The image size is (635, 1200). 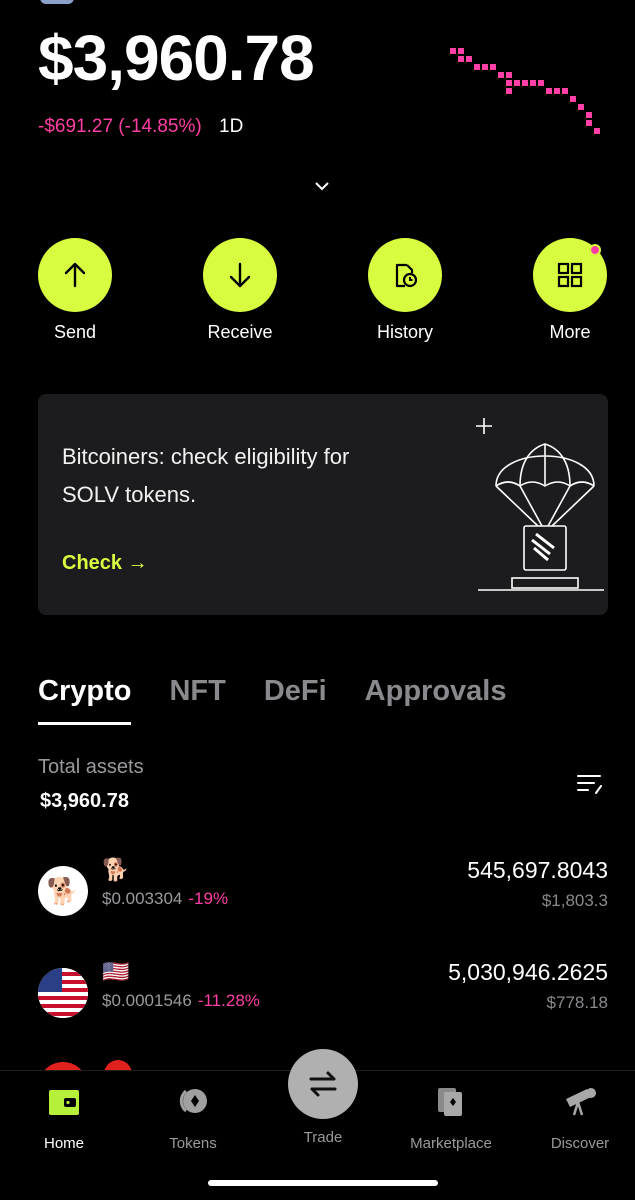 What do you see at coordinates (574, 900) in the screenshot?
I see `token-value: $1,803.3` at bounding box center [574, 900].